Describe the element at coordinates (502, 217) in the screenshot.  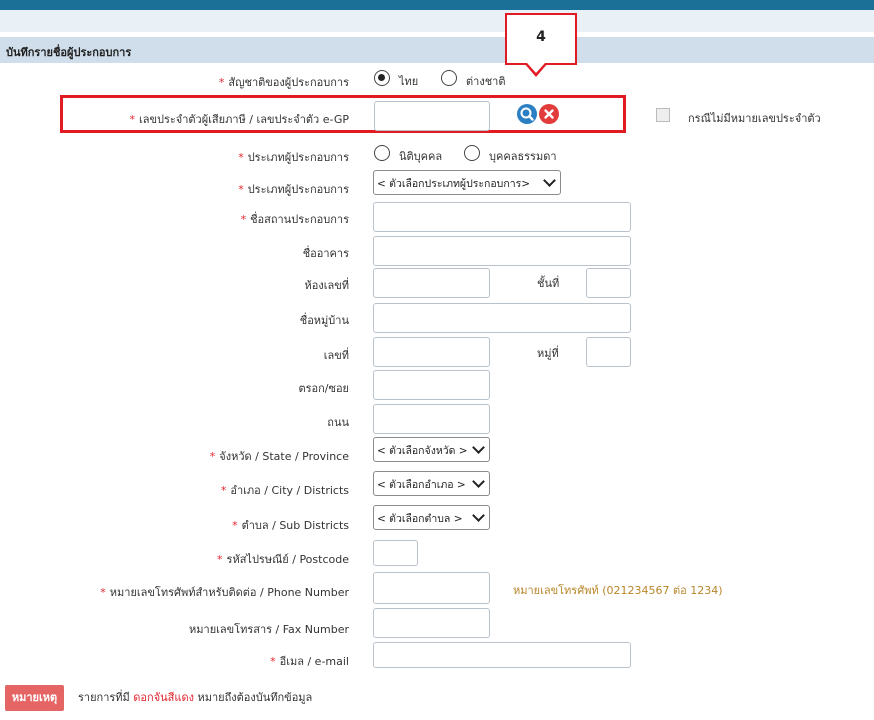
I see `establishment-name-input` at that location.